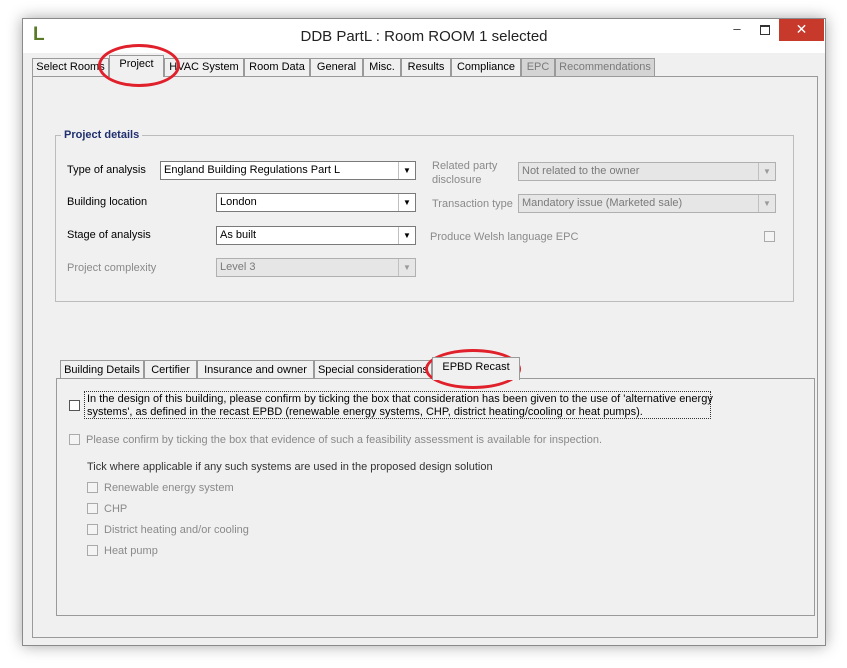 The image size is (847, 668). Describe the element at coordinates (109, 235) in the screenshot. I see `stage-of-analysis-label: Stage of analysis` at that location.